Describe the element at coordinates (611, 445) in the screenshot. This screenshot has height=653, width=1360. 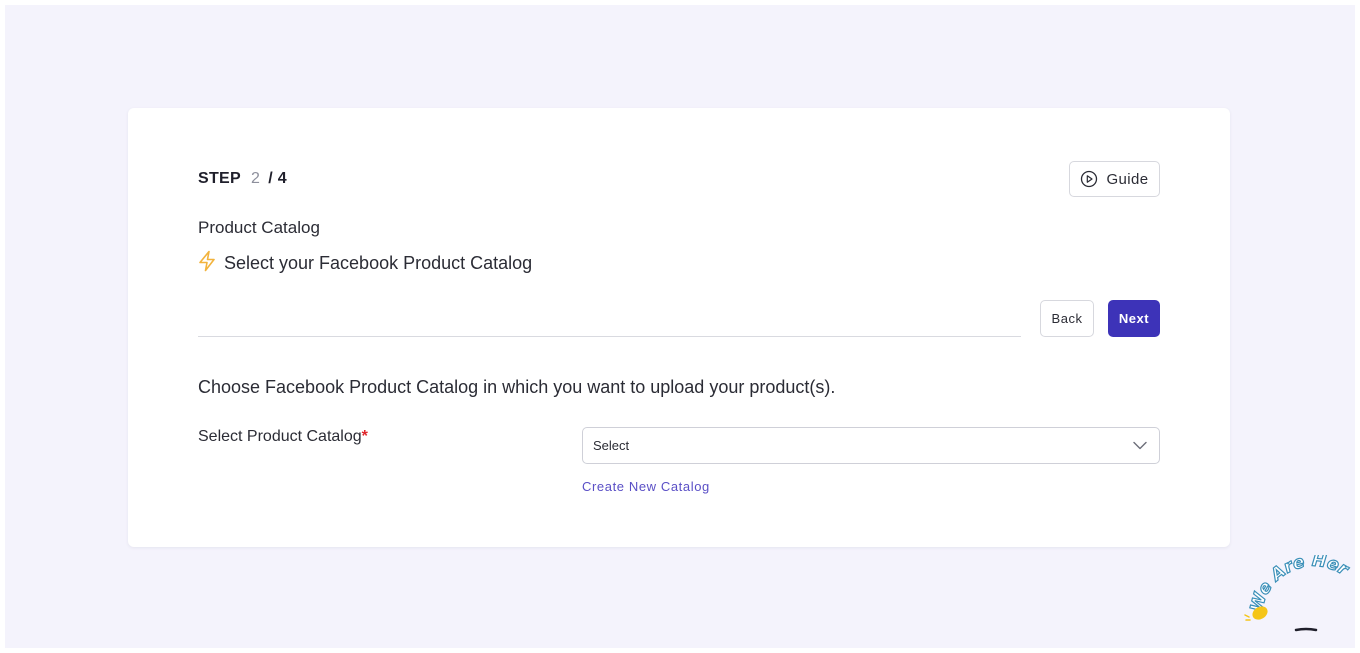
I see `catalog-select-value: Select` at that location.